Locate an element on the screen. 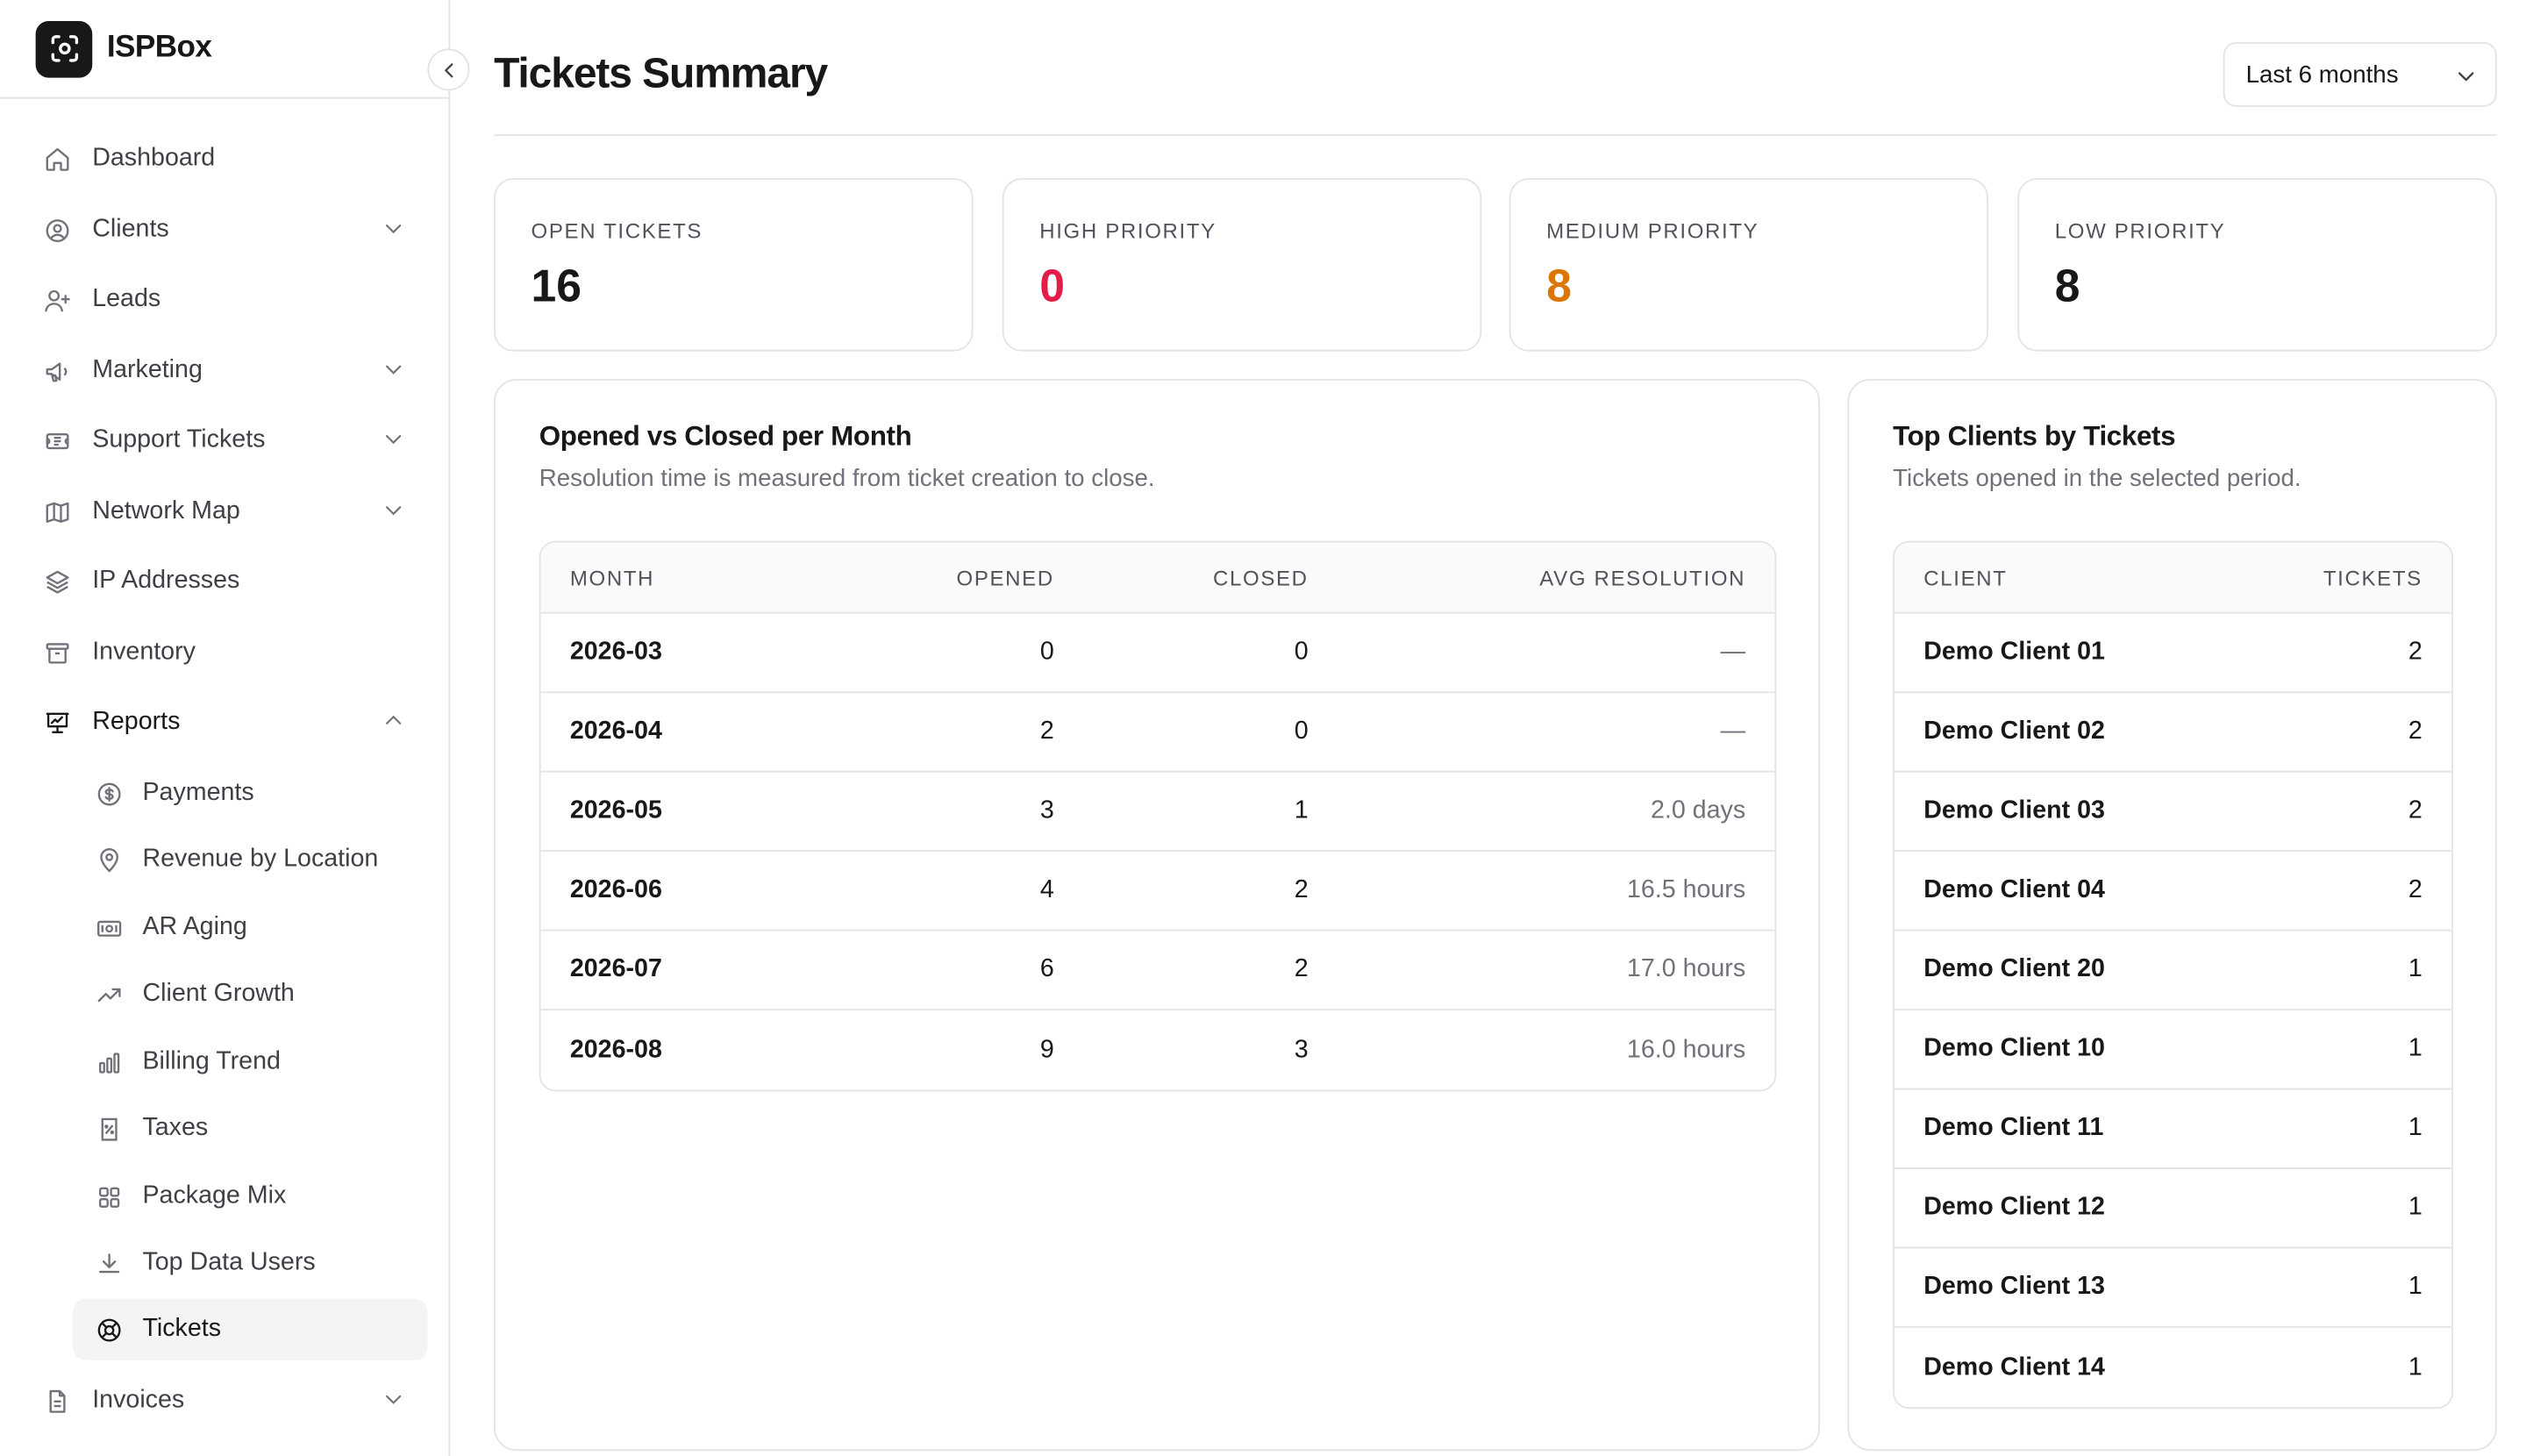 This screenshot has width=2526, height=1456. sidebar-subitem-revenue-by-location: Revenue by Location is located at coordinates (250, 859).